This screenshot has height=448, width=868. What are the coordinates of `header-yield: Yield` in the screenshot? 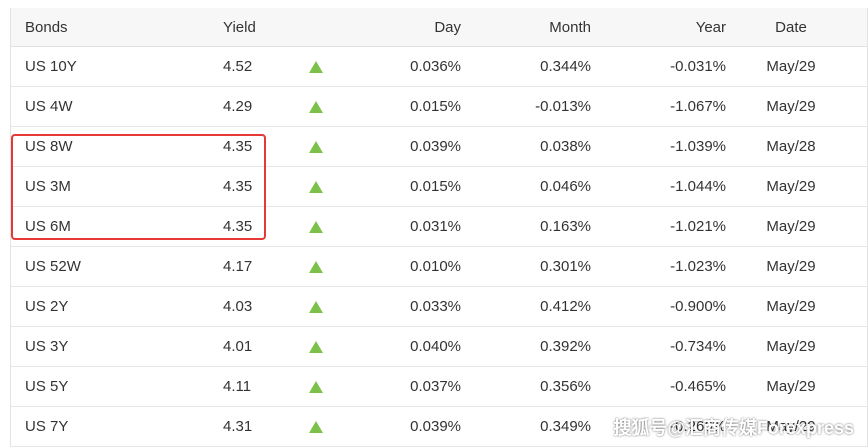 It's located at (246, 27).